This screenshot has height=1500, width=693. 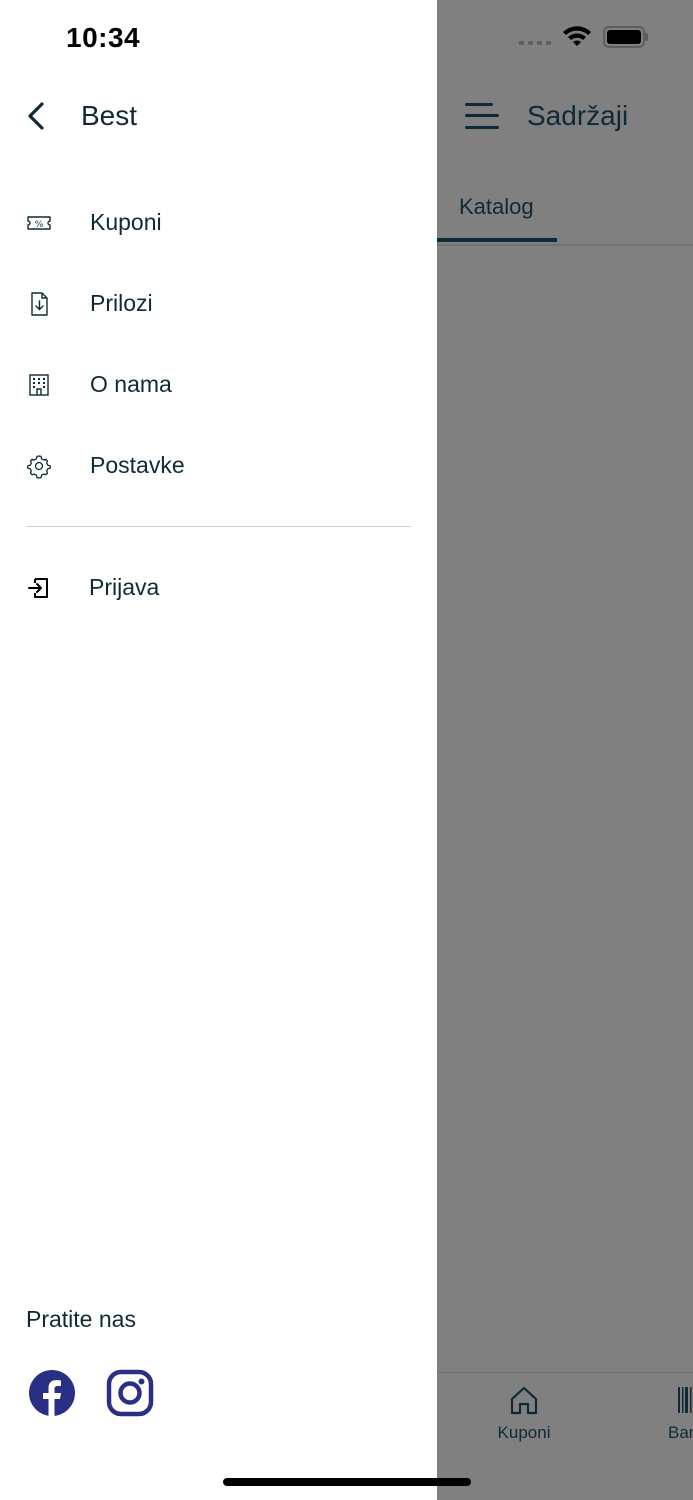 What do you see at coordinates (578, 115) in the screenshot?
I see `page-title: Sadržaji` at bounding box center [578, 115].